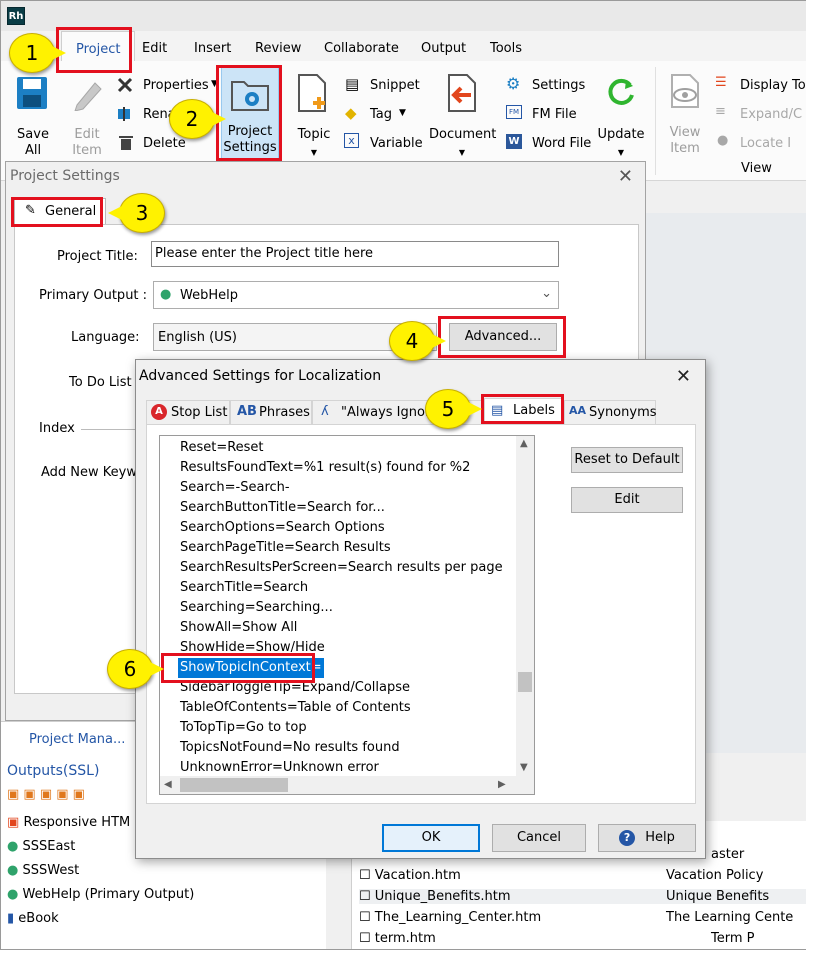  What do you see at coordinates (765, 143) in the screenshot?
I see `locate-item-button: Locate I` at bounding box center [765, 143].